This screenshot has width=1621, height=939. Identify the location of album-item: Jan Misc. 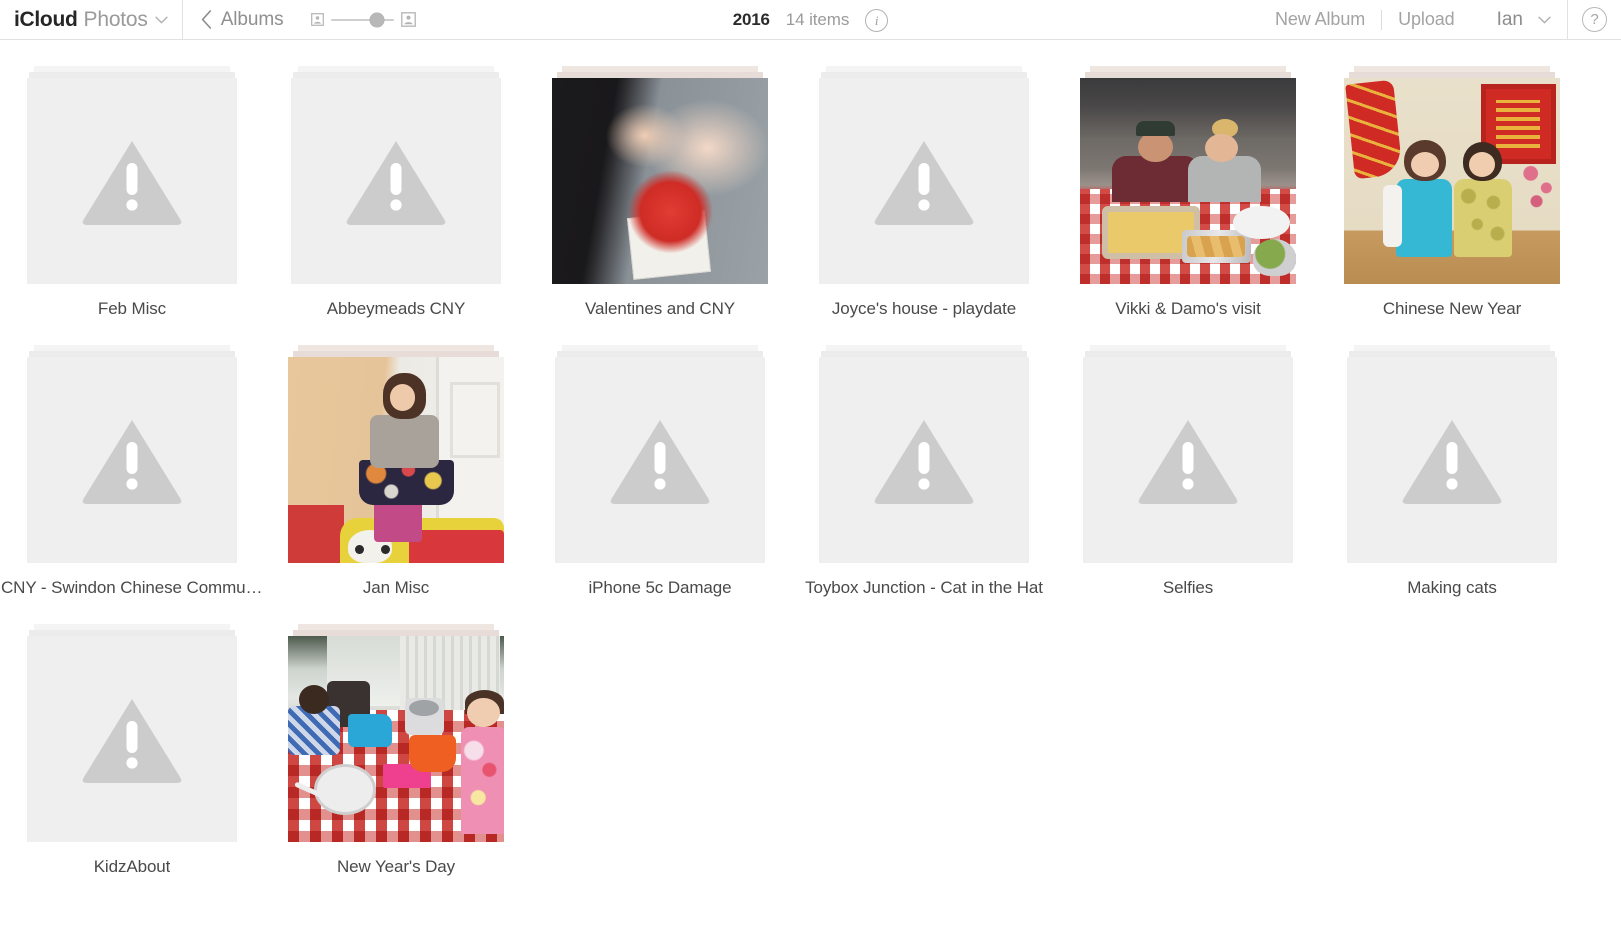
(396, 458).